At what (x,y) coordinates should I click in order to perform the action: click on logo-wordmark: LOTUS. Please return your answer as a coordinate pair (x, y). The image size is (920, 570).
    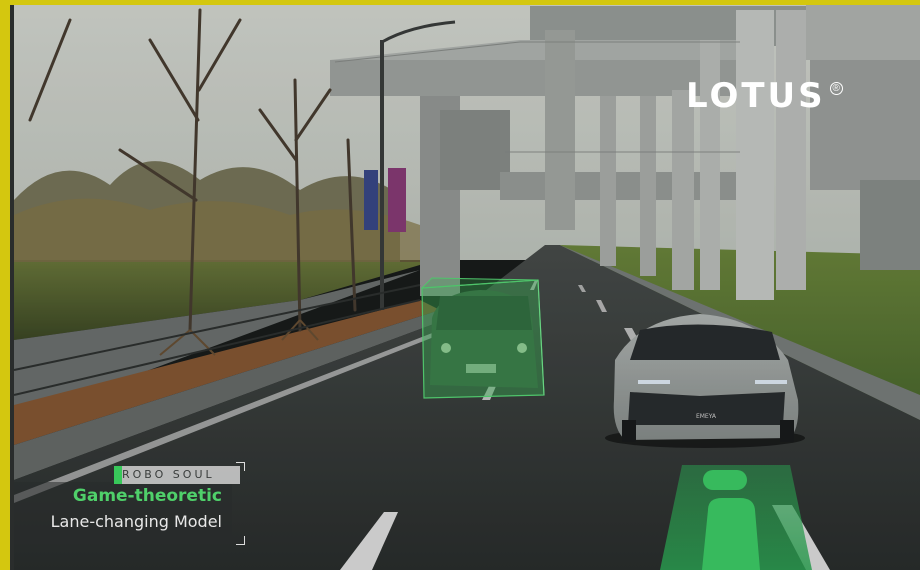
    Looking at the image, I should click on (756, 96).